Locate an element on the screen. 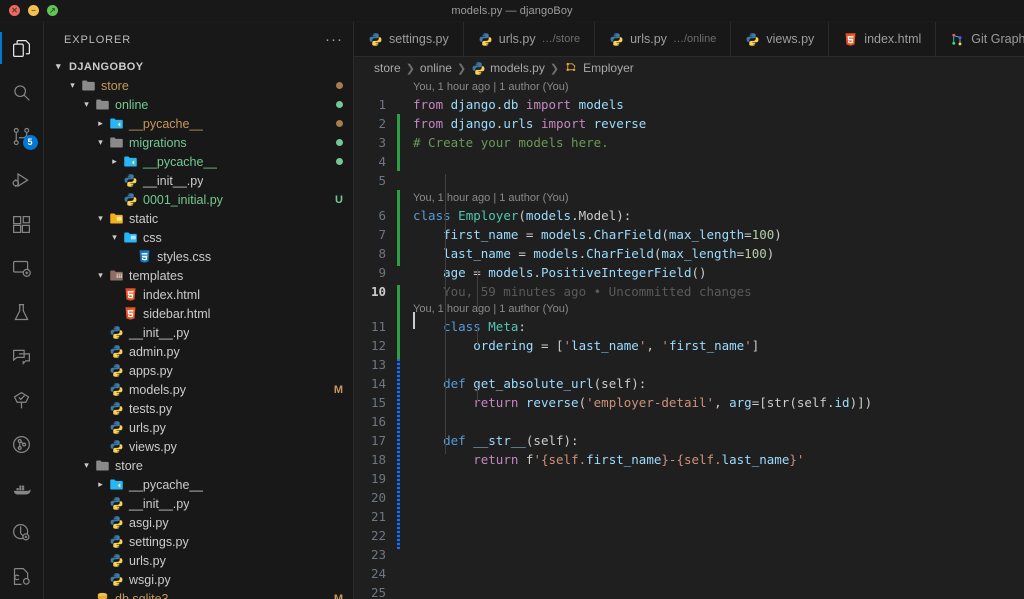 The width and height of the screenshot is (1024, 599). tree-file-sidebar-html: sidebar.html is located at coordinates (198, 313).